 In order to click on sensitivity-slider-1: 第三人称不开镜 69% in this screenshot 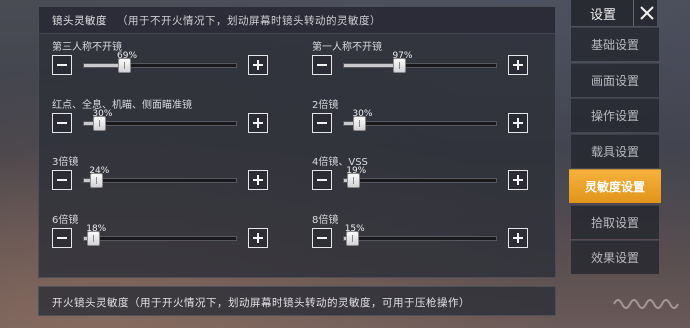, I will do `click(167, 64)`.